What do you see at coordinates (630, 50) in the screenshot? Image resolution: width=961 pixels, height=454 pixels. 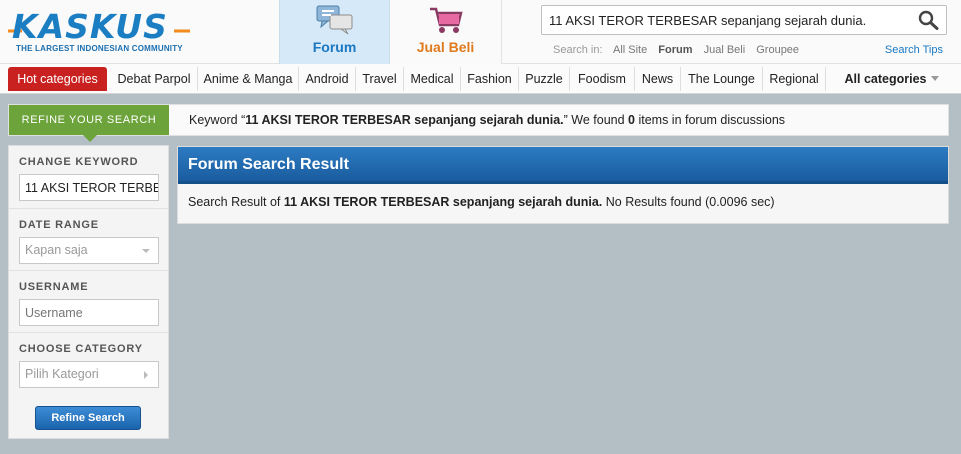 I see `scope-all-site: All Site` at bounding box center [630, 50].